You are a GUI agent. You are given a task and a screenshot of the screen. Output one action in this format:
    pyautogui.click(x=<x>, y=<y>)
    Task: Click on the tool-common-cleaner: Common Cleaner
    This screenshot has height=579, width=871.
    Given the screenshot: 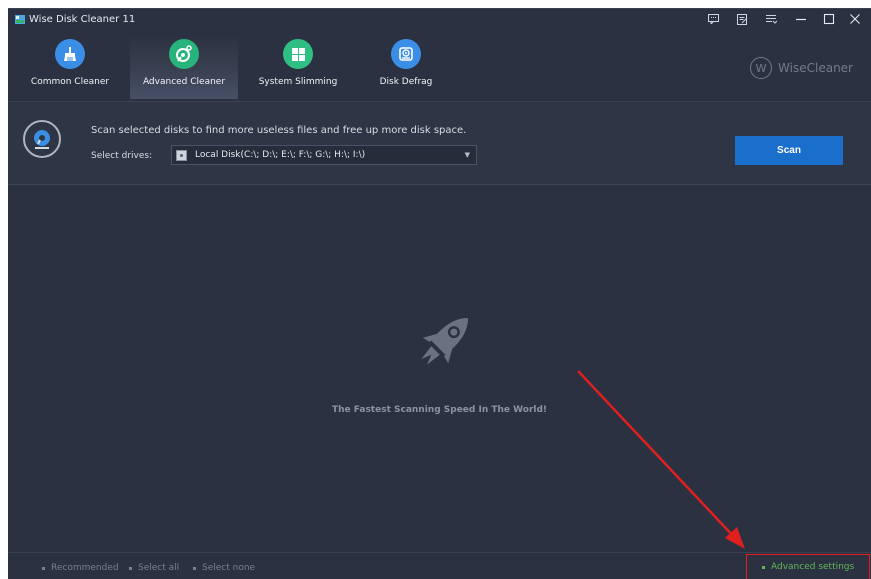 What is the action you would take?
    pyautogui.click(x=70, y=67)
    